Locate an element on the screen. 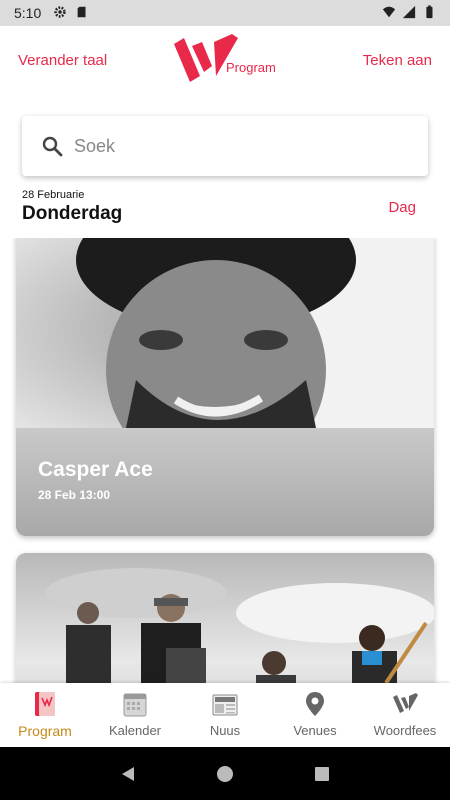  location-pin-icon is located at coordinates (315, 704).